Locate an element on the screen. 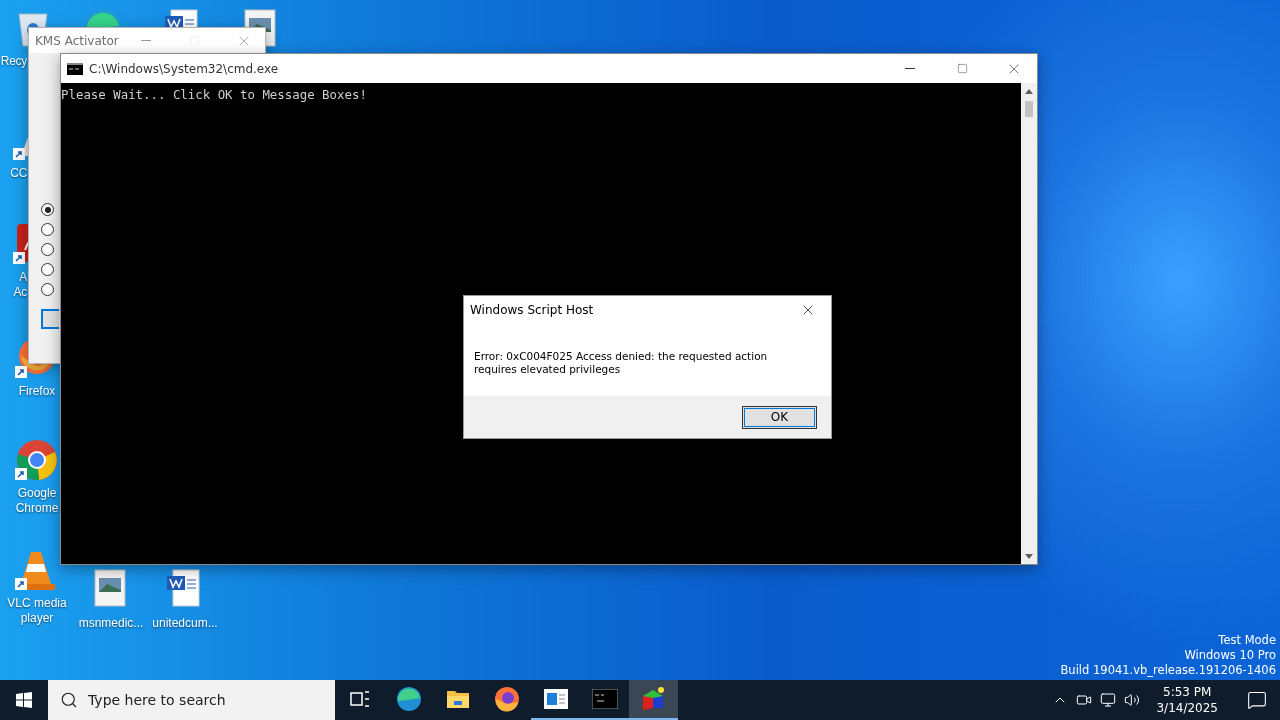  system-watermark-text: Windows 10 Pro is located at coordinates (1230, 655).